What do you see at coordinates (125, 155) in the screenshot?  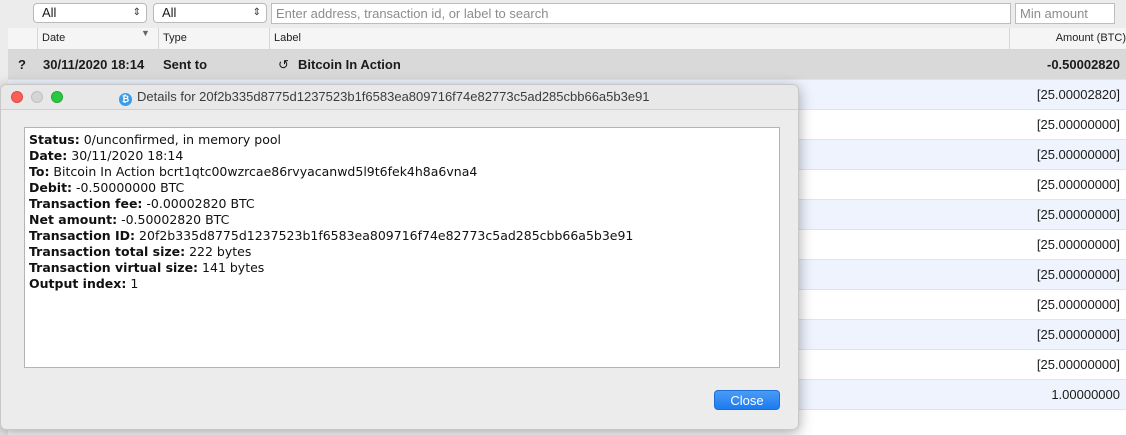 I see `detail-value: 30/11/2020 18:14` at bounding box center [125, 155].